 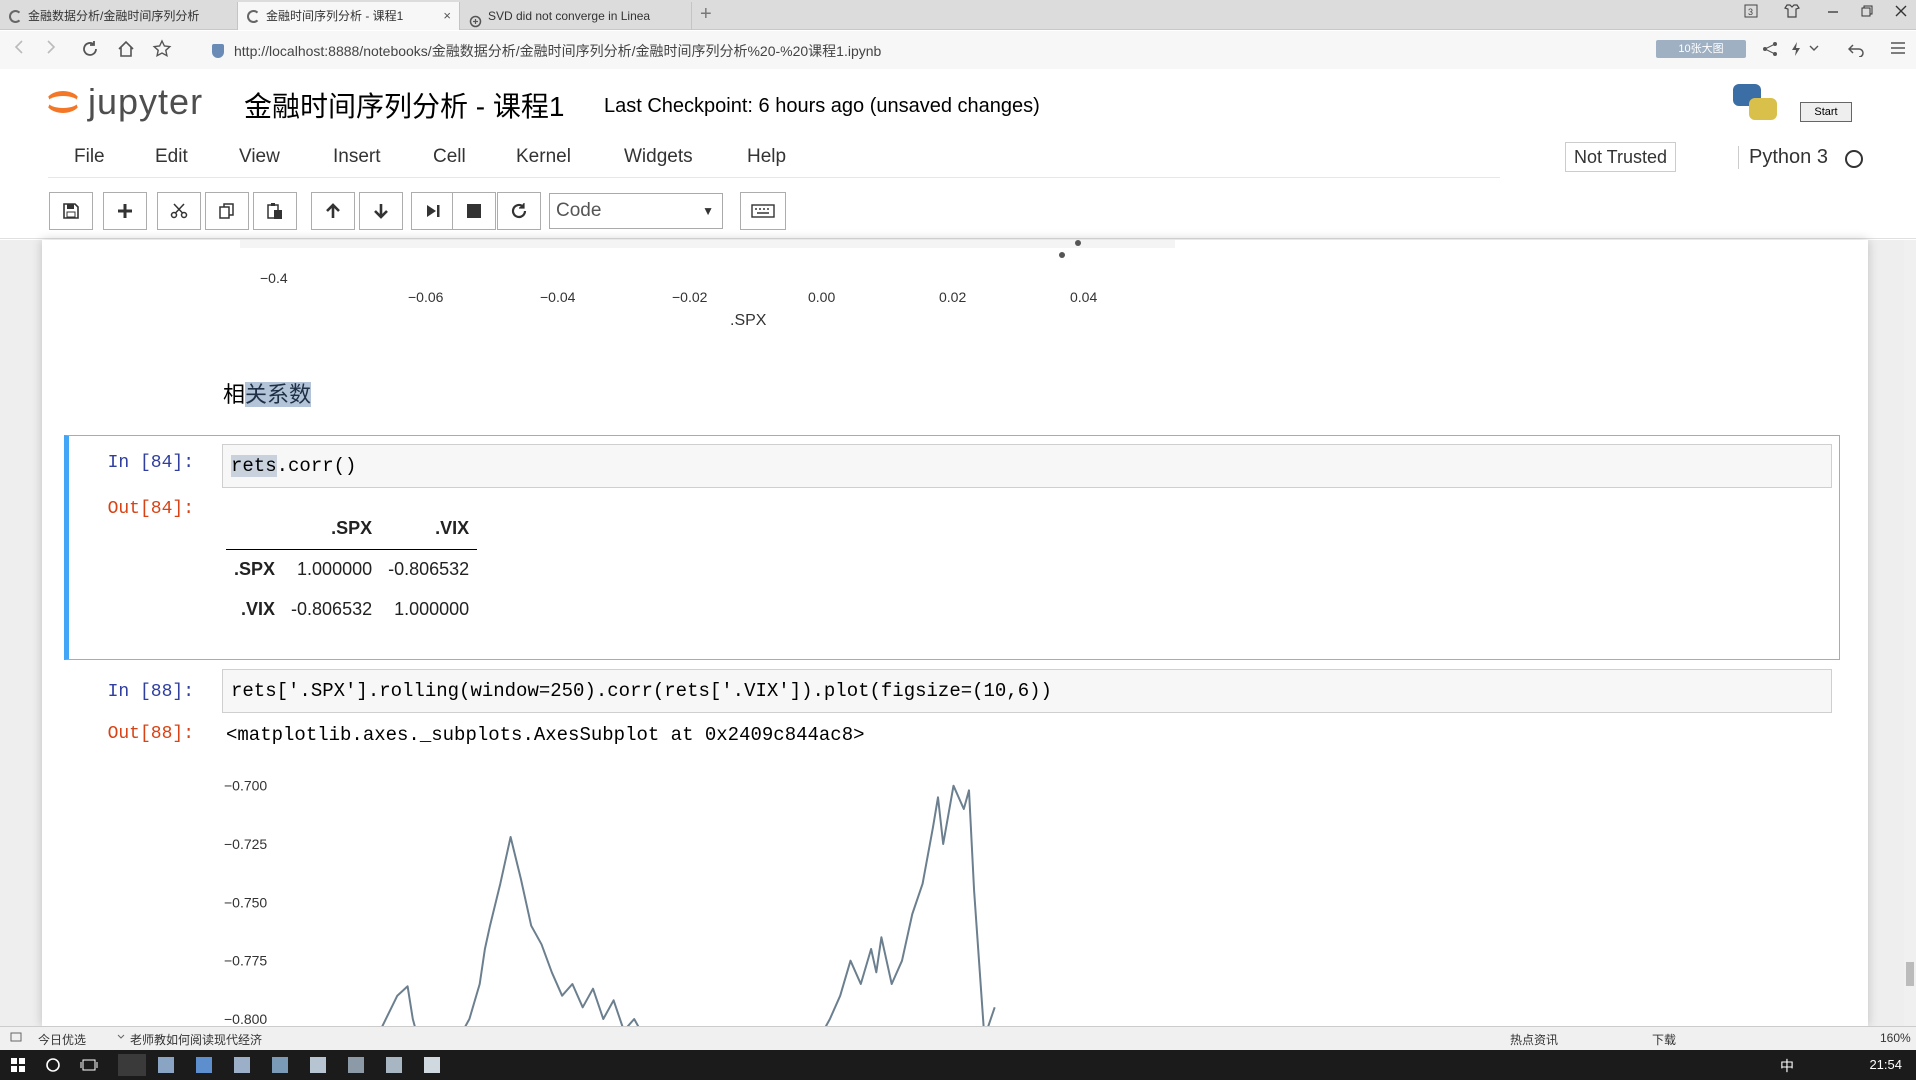 I want to click on copy-icon, so click(x=226, y=211).